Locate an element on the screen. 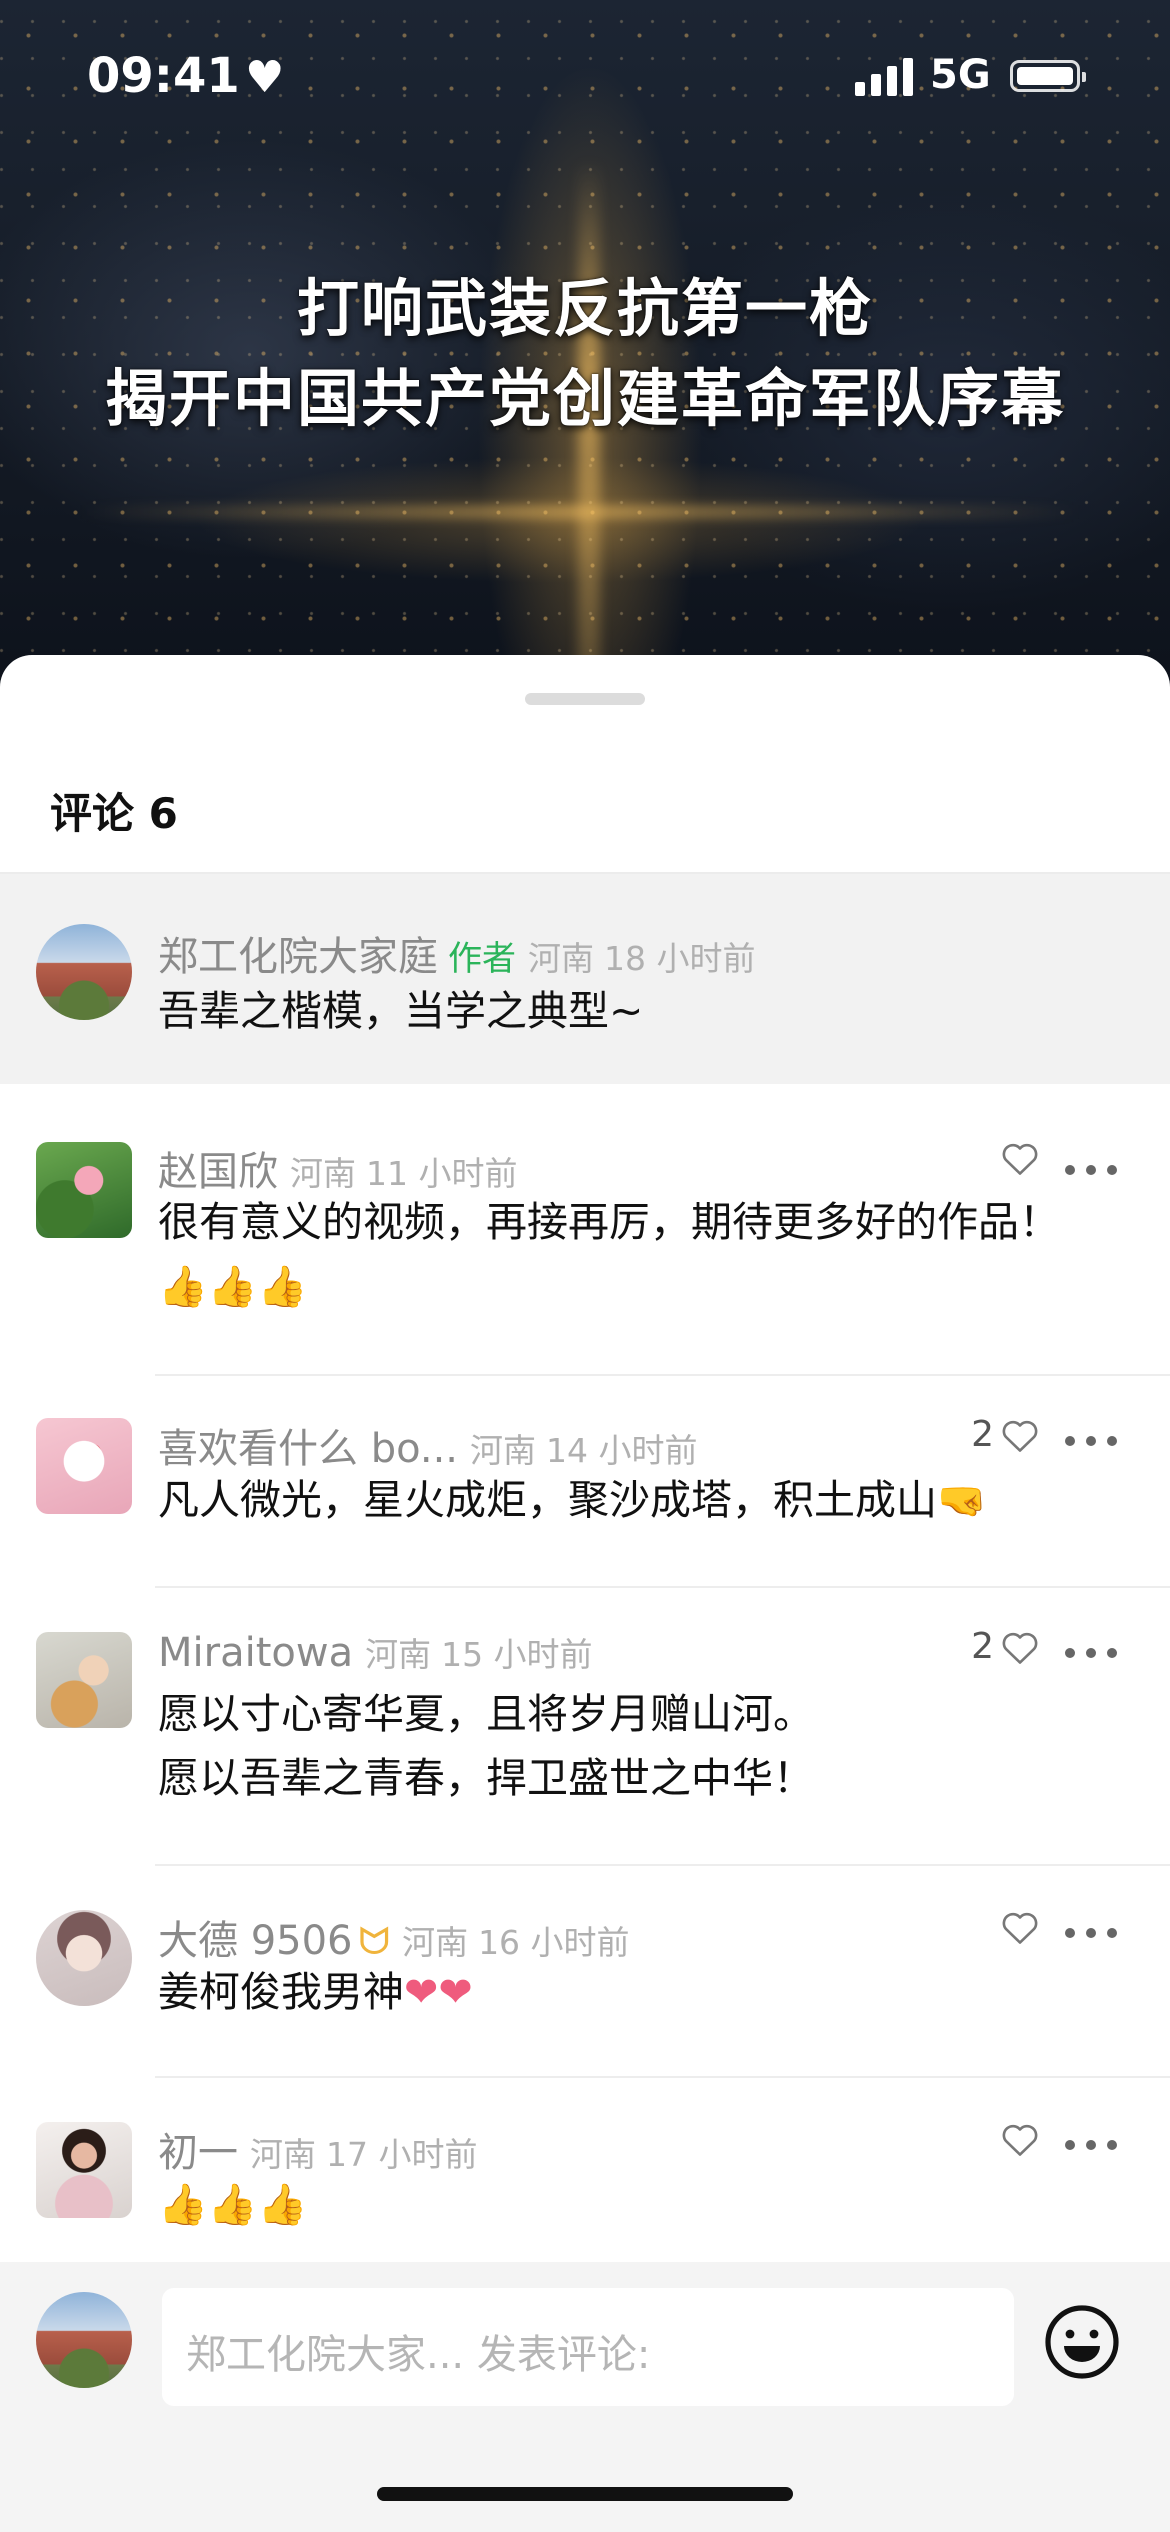  comment-time: 17 小时前 is located at coordinates (402, 2154).